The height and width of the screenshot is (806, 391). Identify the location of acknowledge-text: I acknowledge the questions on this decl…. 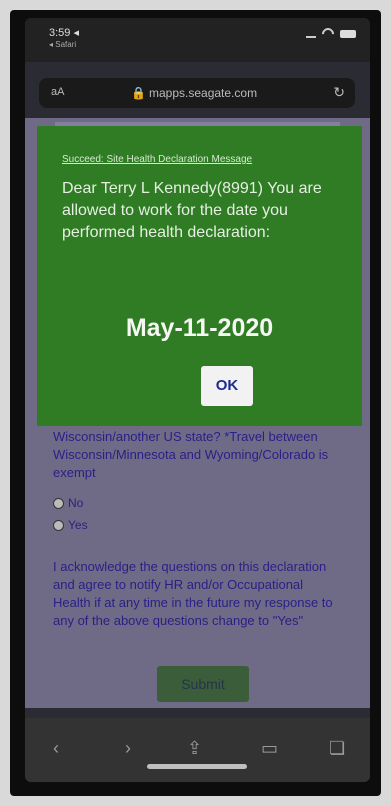
(193, 593).